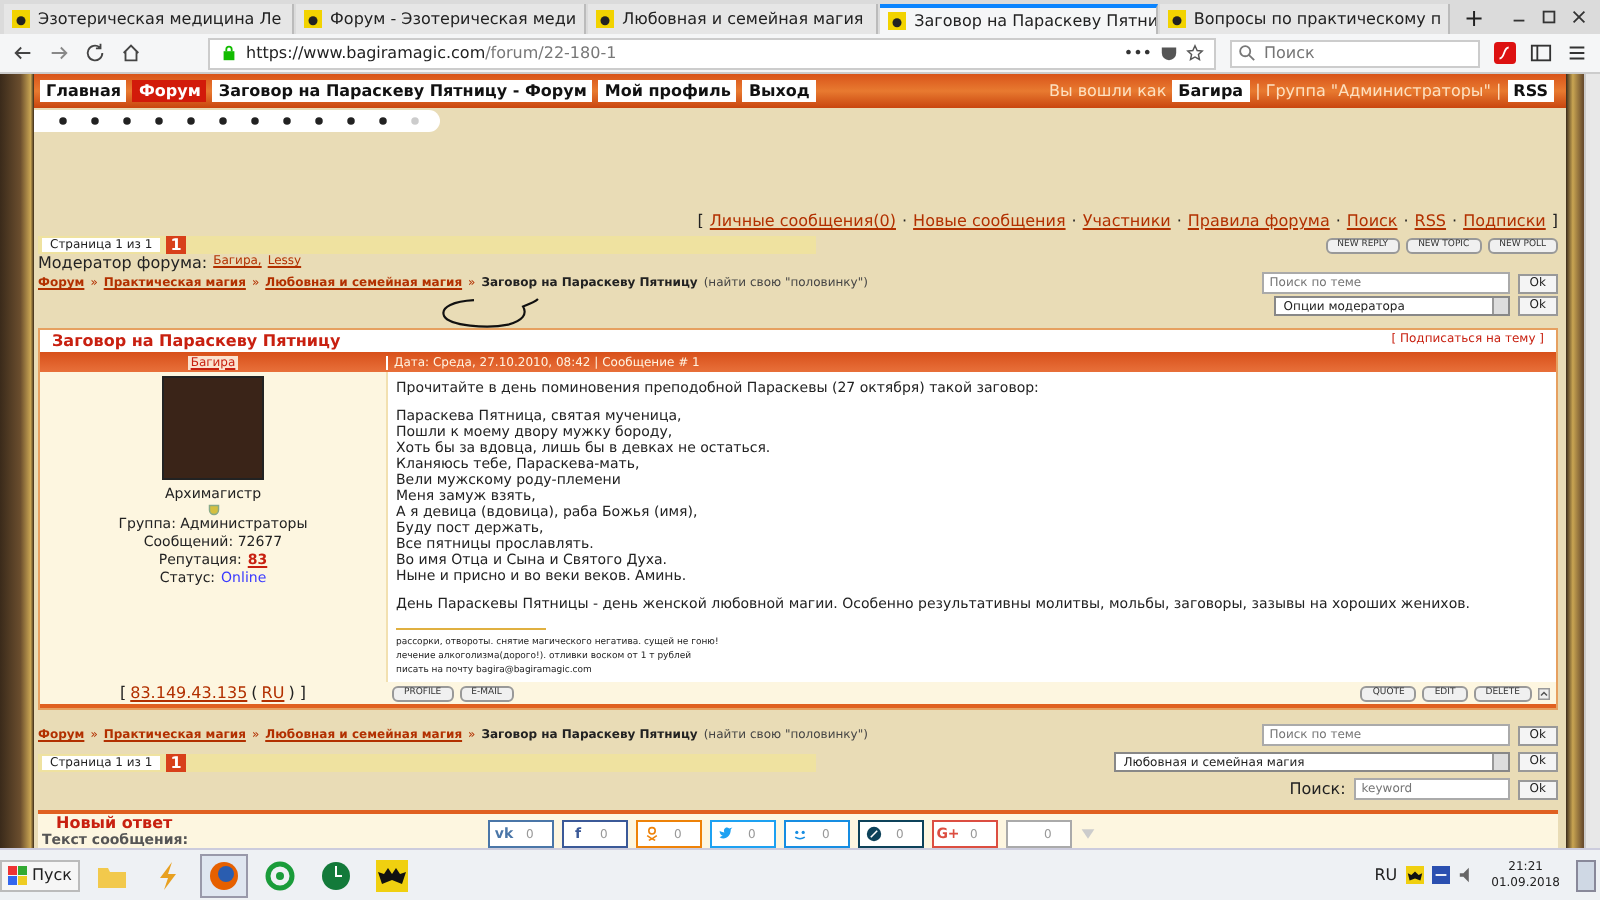 The height and width of the screenshot is (900, 1600). Describe the element at coordinates (169, 91) in the screenshot. I see `nav-link: Форум` at that location.